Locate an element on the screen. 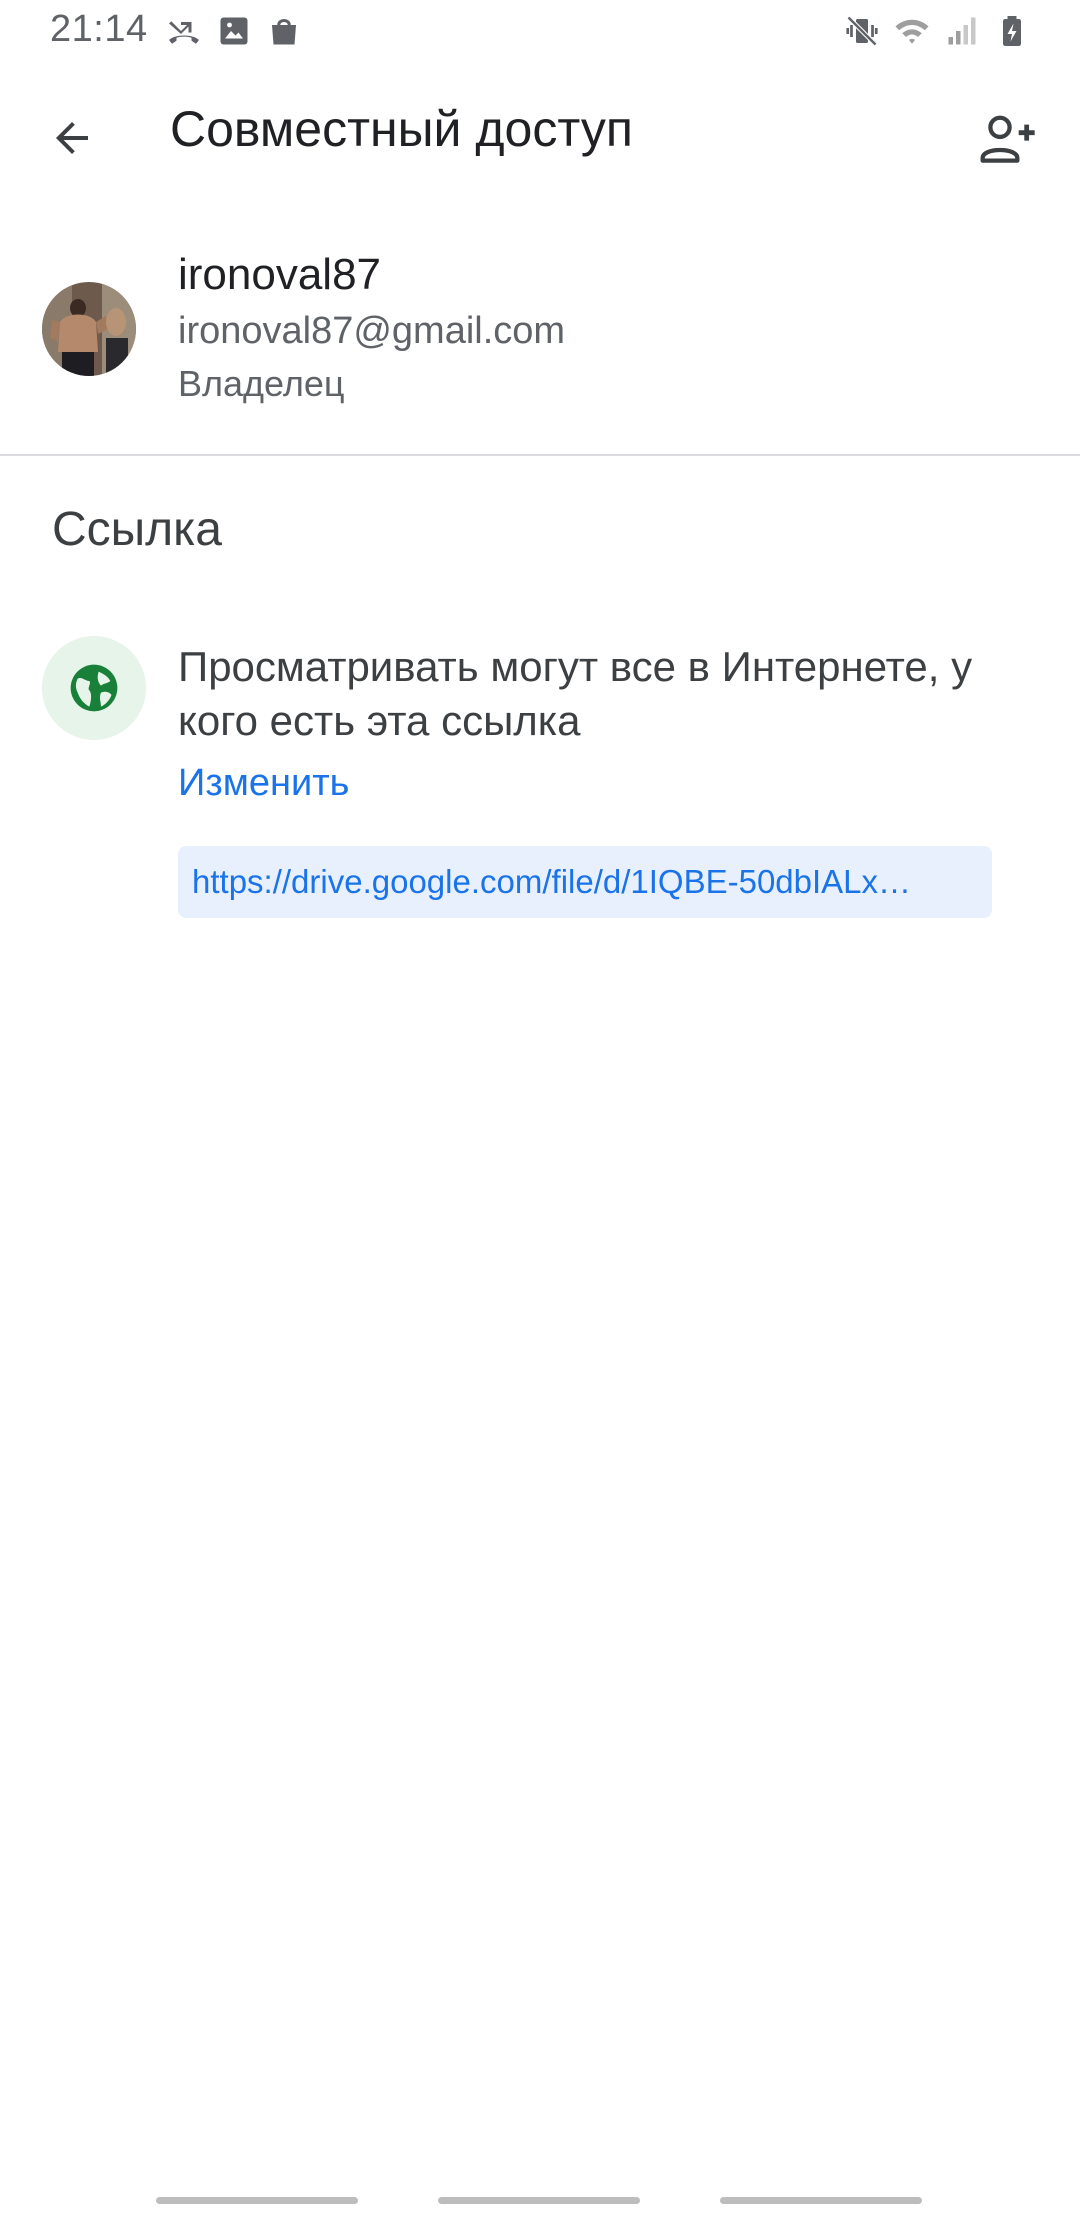 The width and height of the screenshot is (1080, 2220). status-time: 21:14 is located at coordinates (99, 29).